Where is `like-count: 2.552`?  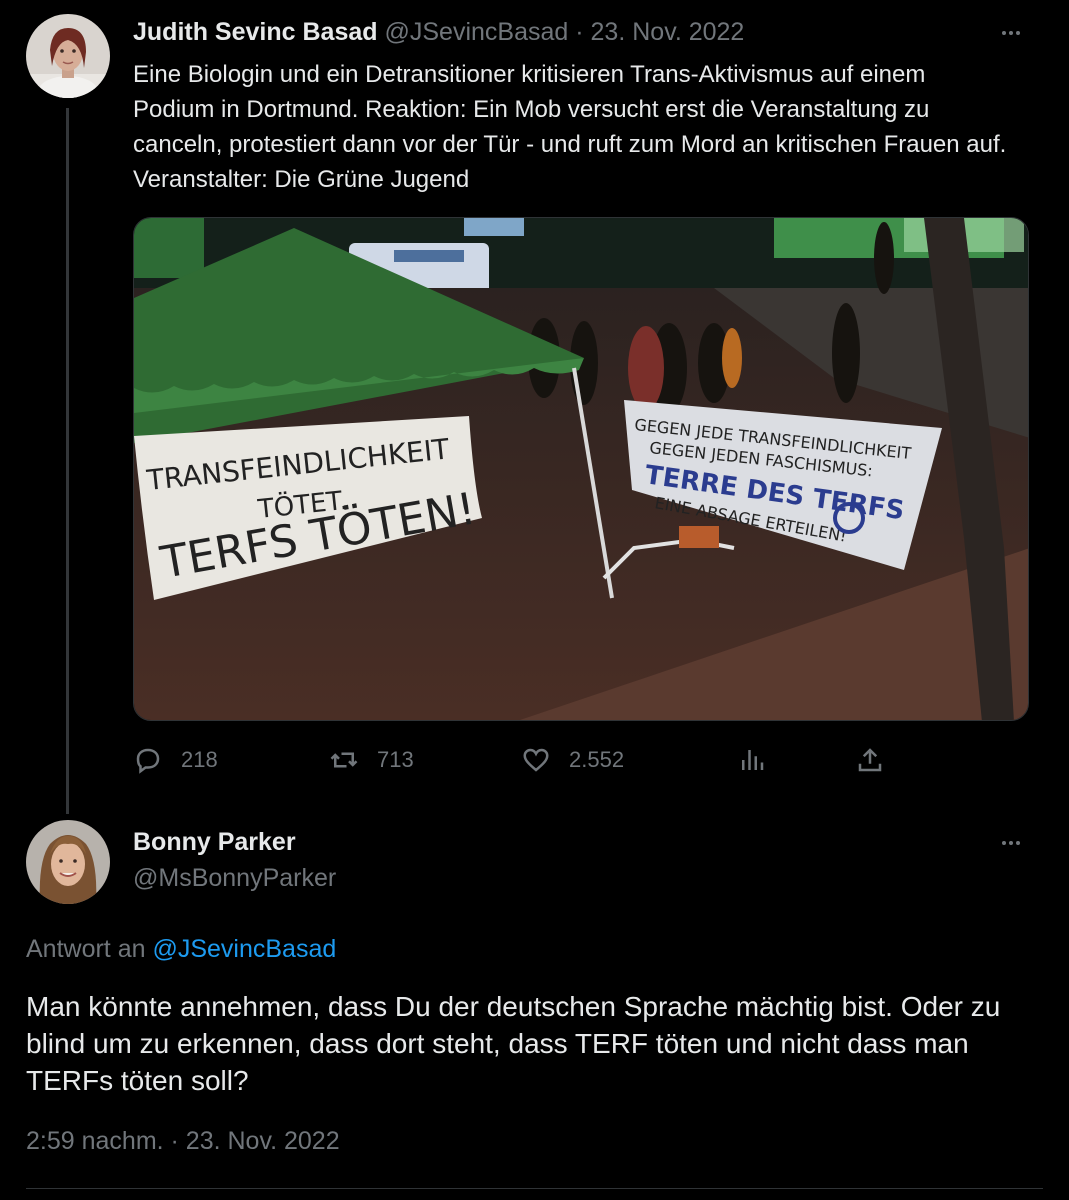
like-count: 2.552 is located at coordinates (597, 759).